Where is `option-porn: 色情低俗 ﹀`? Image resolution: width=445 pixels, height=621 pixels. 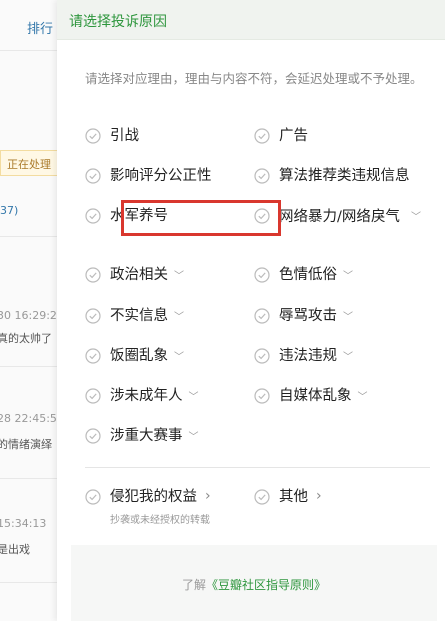
option-porn: 色情低俗 ﹀ is located at coordinates (303, 276).